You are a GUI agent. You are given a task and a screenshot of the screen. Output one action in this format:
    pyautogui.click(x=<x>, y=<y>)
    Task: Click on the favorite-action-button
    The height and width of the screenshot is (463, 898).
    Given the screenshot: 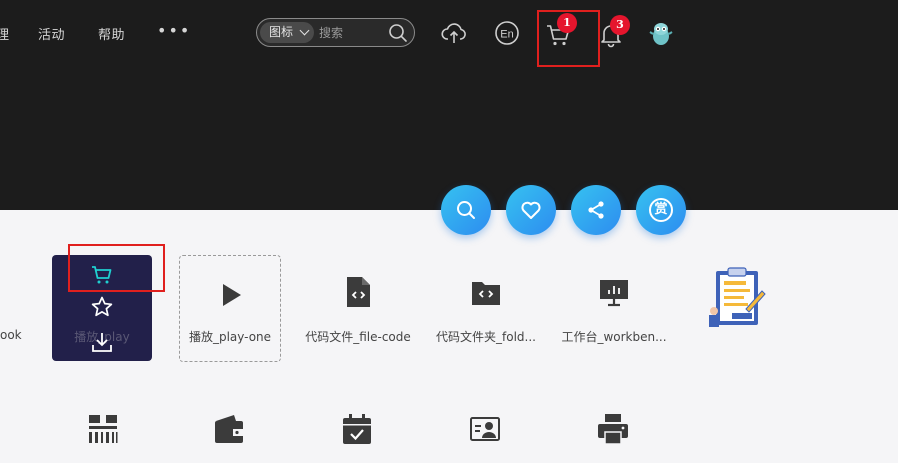 What is the action you would take?
    pyautogui.click(x=531, y=210)
    